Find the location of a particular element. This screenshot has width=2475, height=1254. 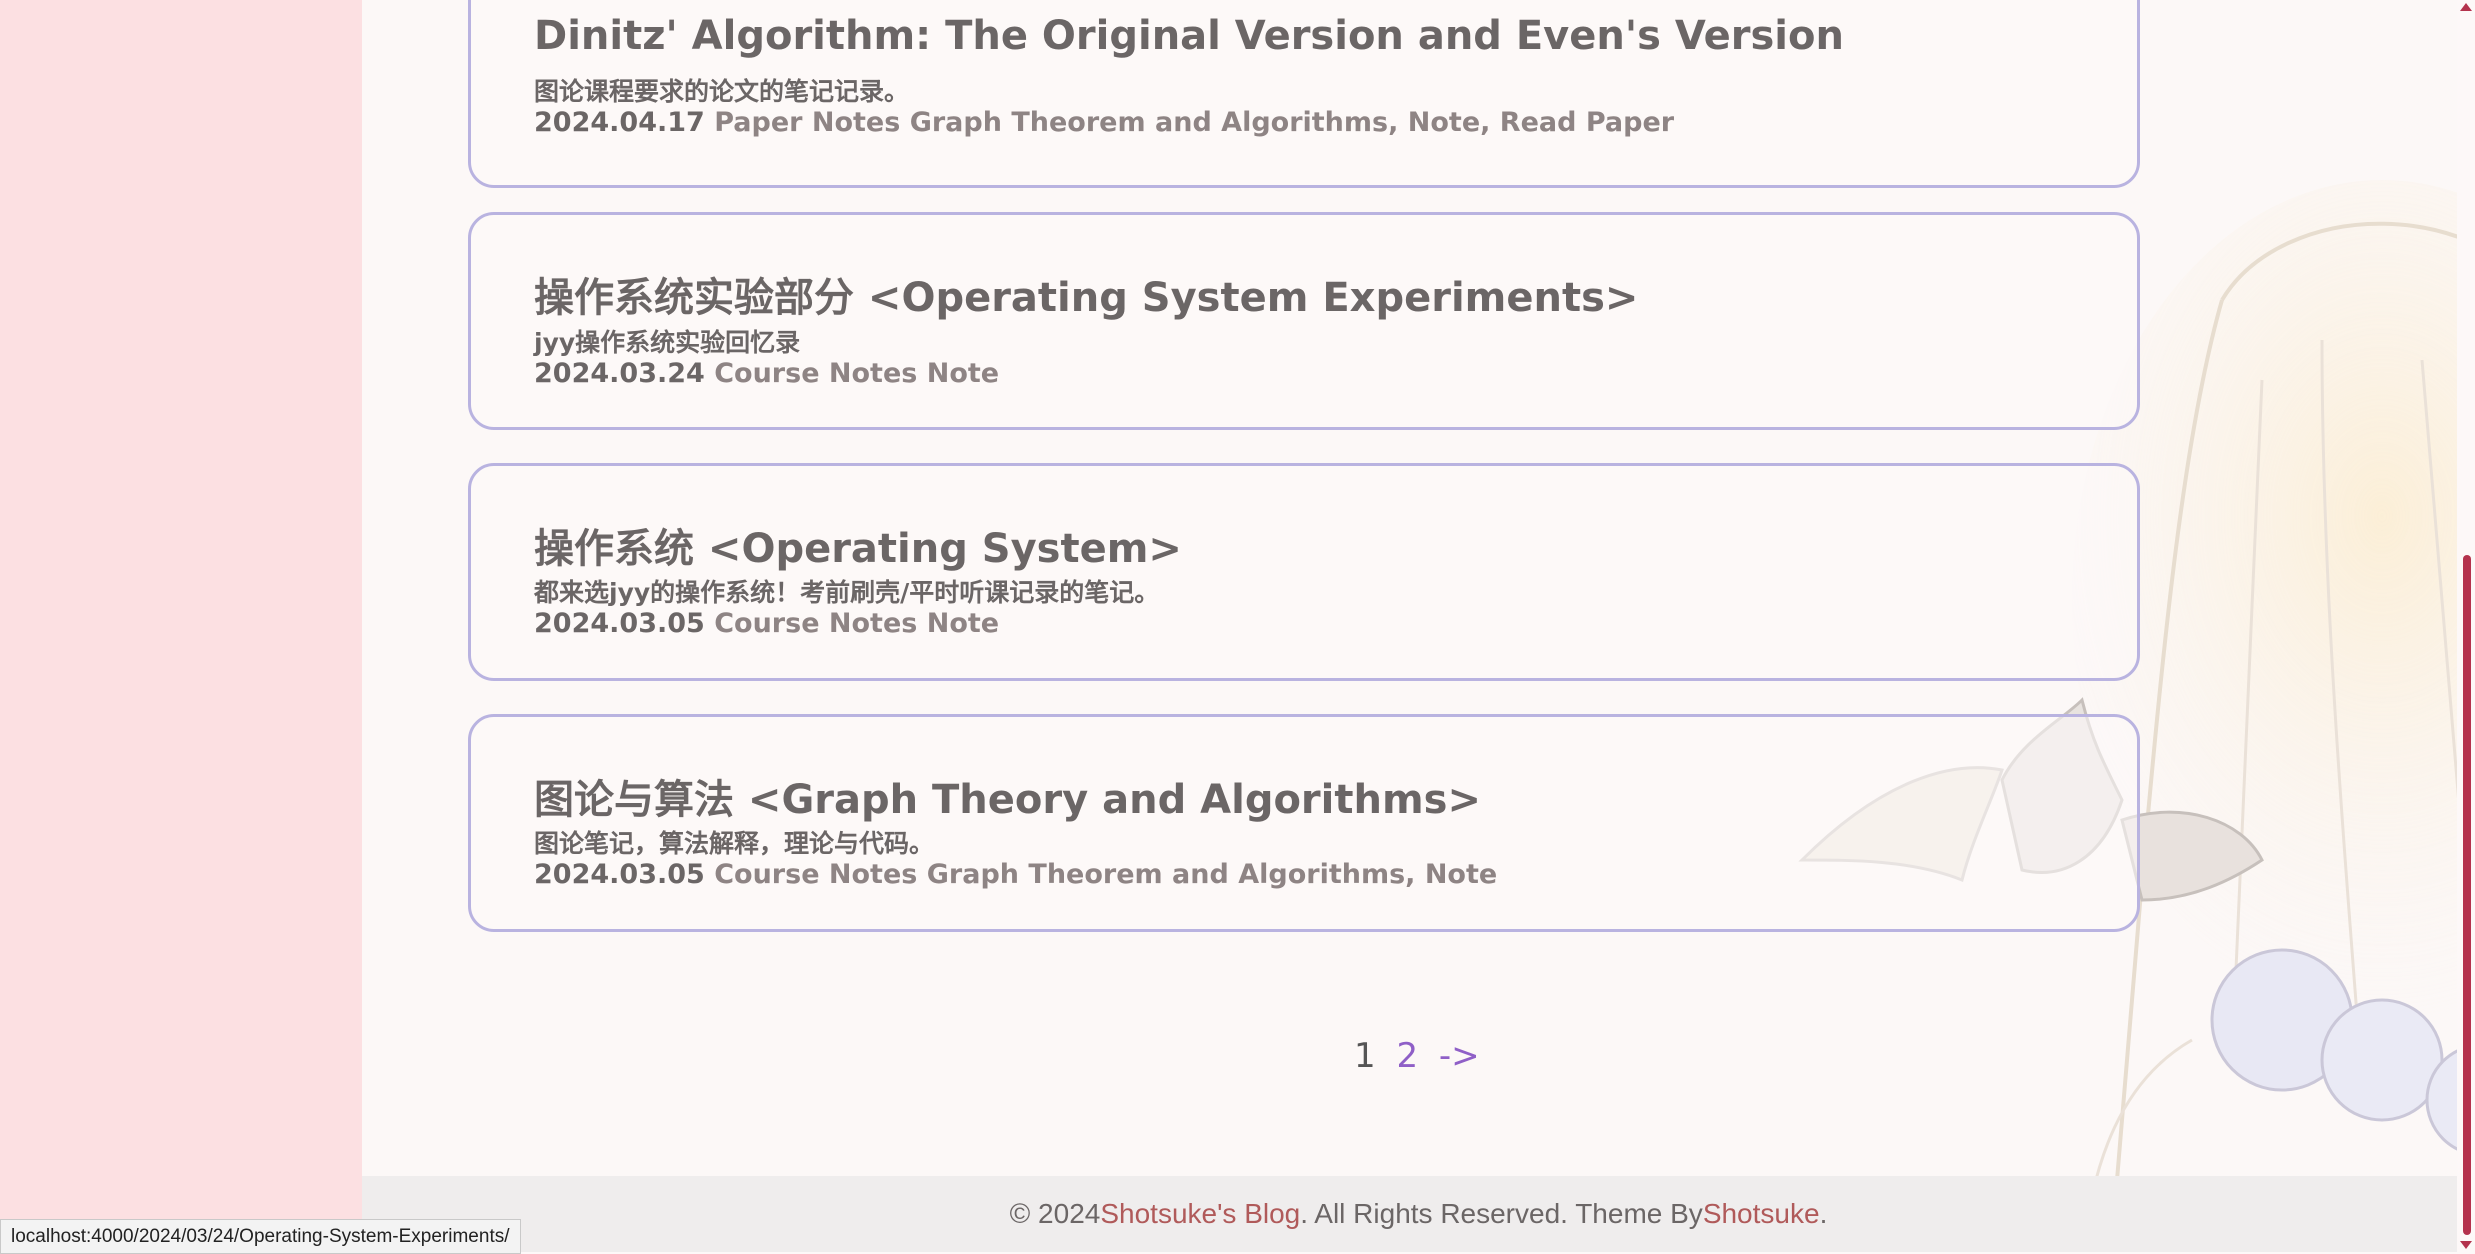

pagination-next-link: -> is located at coordinates (1459, 1056).